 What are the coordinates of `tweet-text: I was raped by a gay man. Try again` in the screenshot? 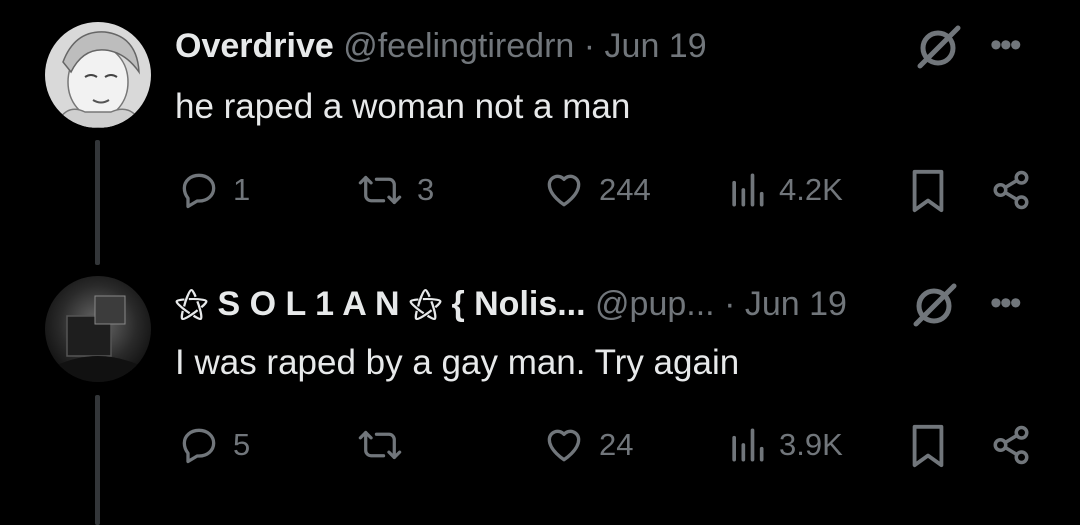 It's located at (457, 362).